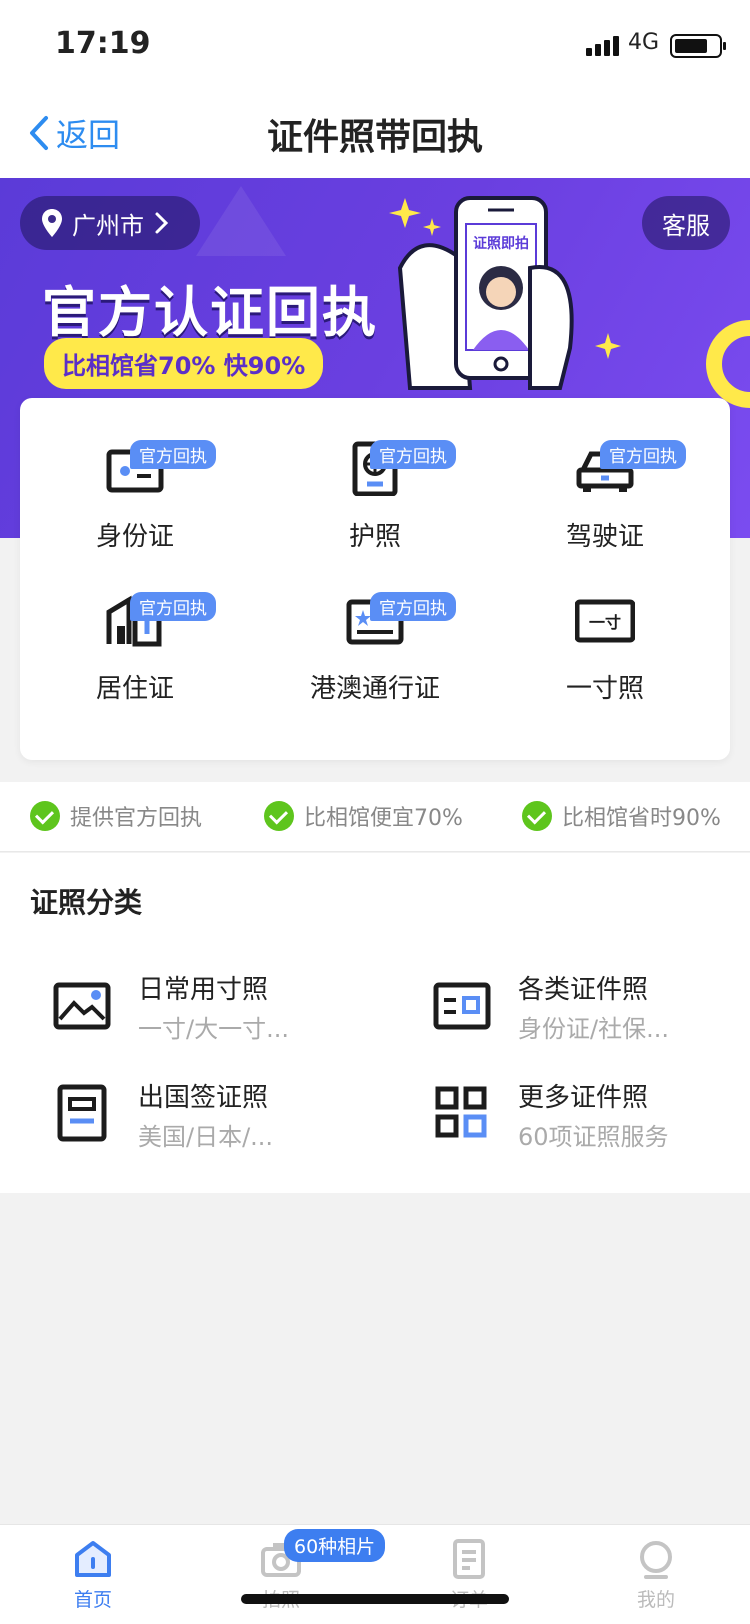 This screenshot has width=750, height=1624. Describe the element at coordinates (375, 1574) in the screenshot. I see `tab-bar: 首页 拍照 60种相片 订单 我的` at that location.